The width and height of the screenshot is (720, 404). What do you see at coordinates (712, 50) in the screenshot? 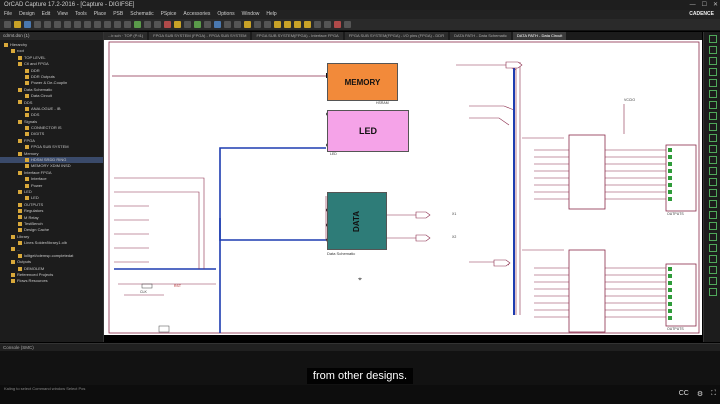
I see `wire-tool-icon` at bounding box center [712, 50].